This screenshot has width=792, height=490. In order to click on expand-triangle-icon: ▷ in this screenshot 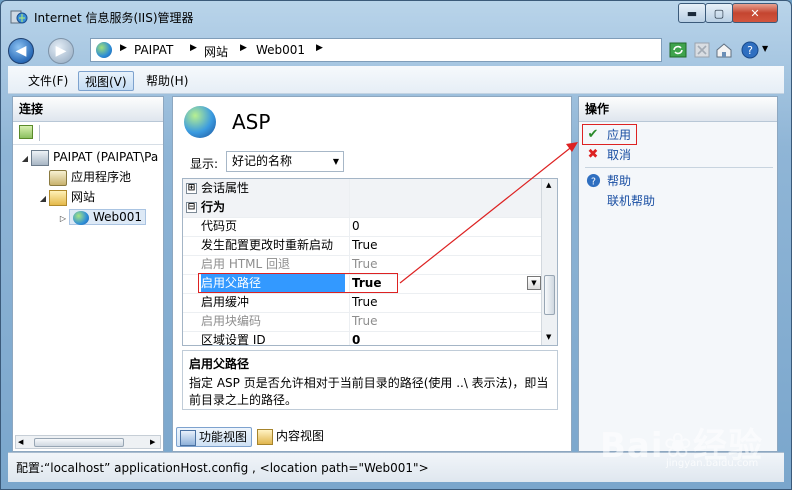, I will do `click(63, 219)`.